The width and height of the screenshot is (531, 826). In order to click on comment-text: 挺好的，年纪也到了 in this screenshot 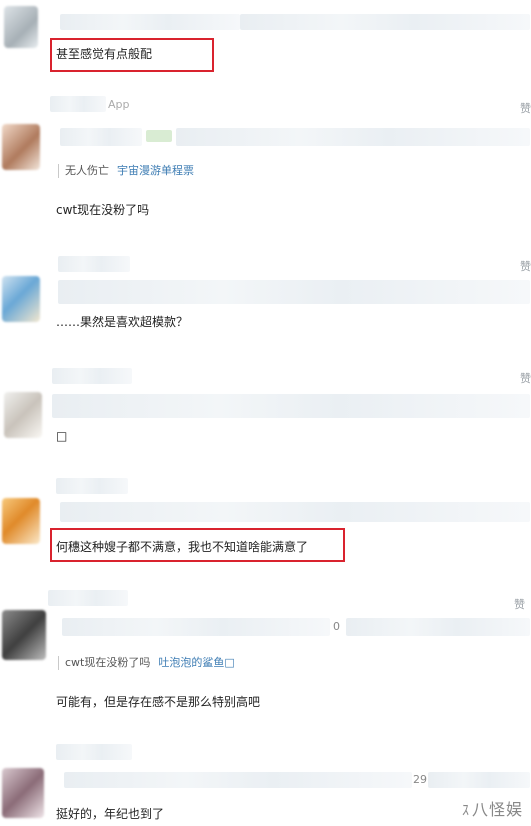, I will do `click(110, 814)`.